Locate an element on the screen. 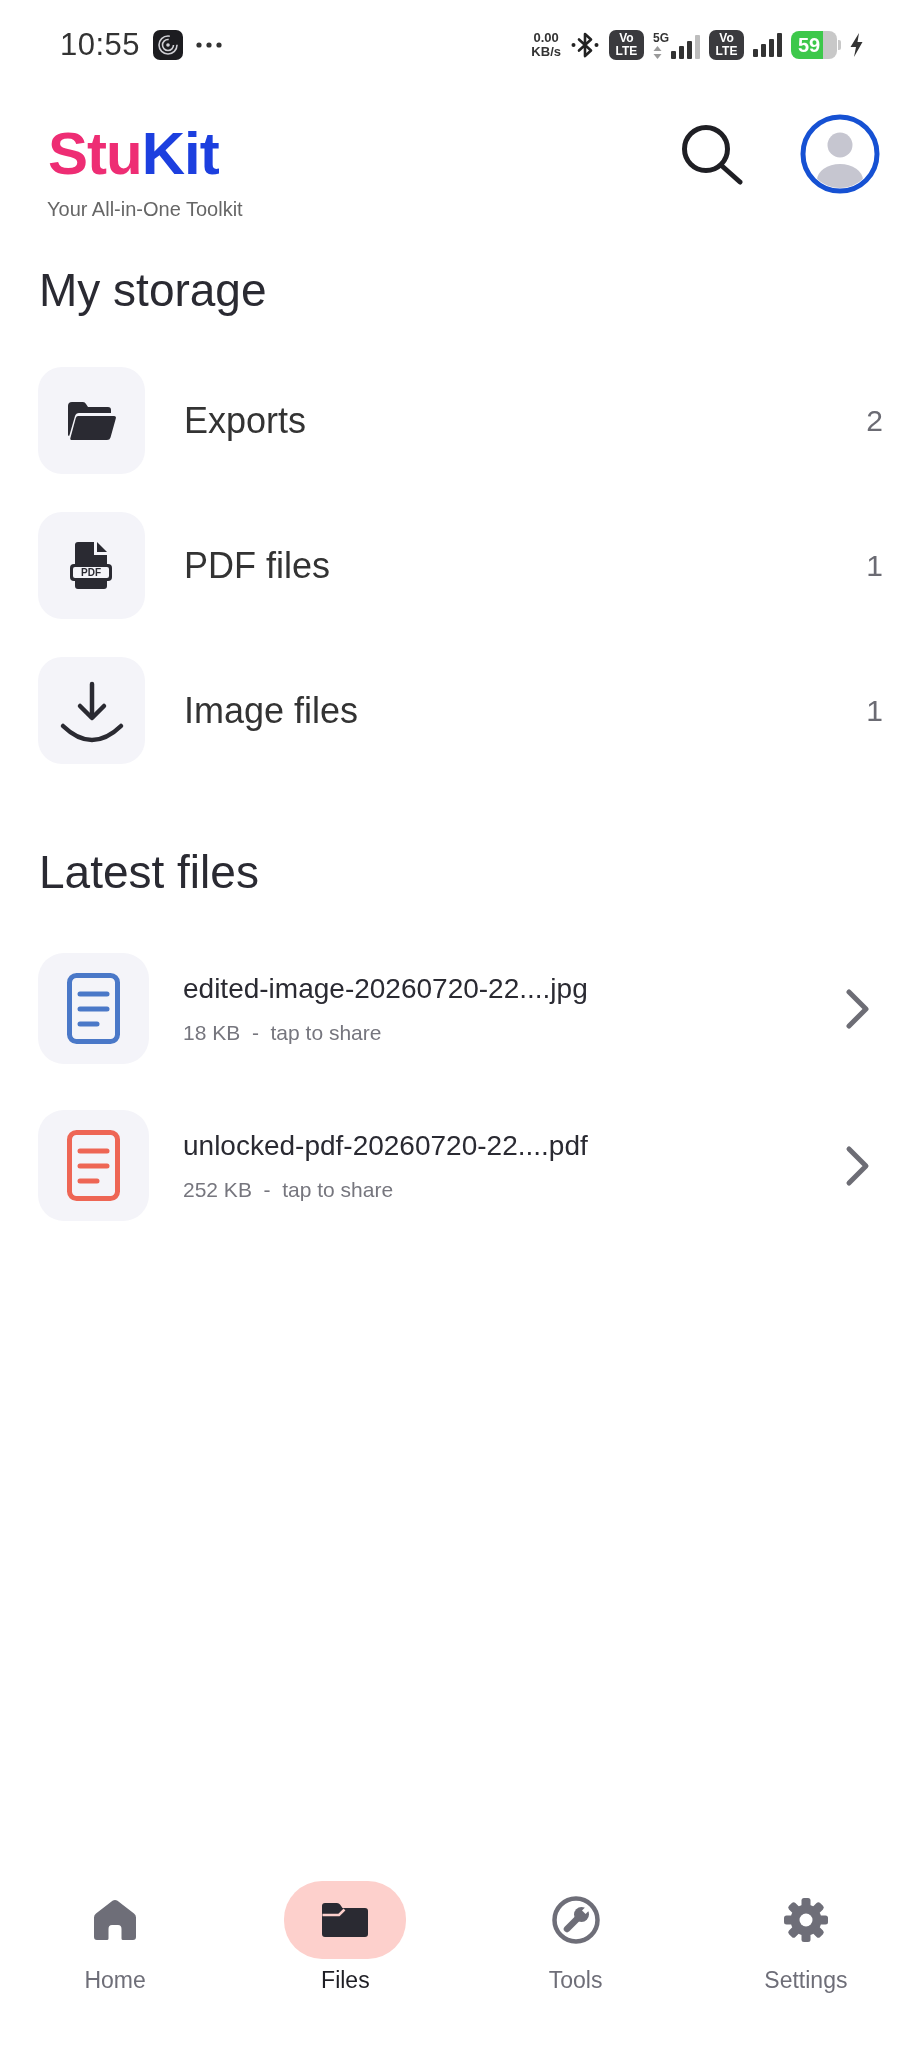 The width and height of the screenshot is (921, 2048). file-details: 18 KB - tap to share is located at coordinates (282, 1032).